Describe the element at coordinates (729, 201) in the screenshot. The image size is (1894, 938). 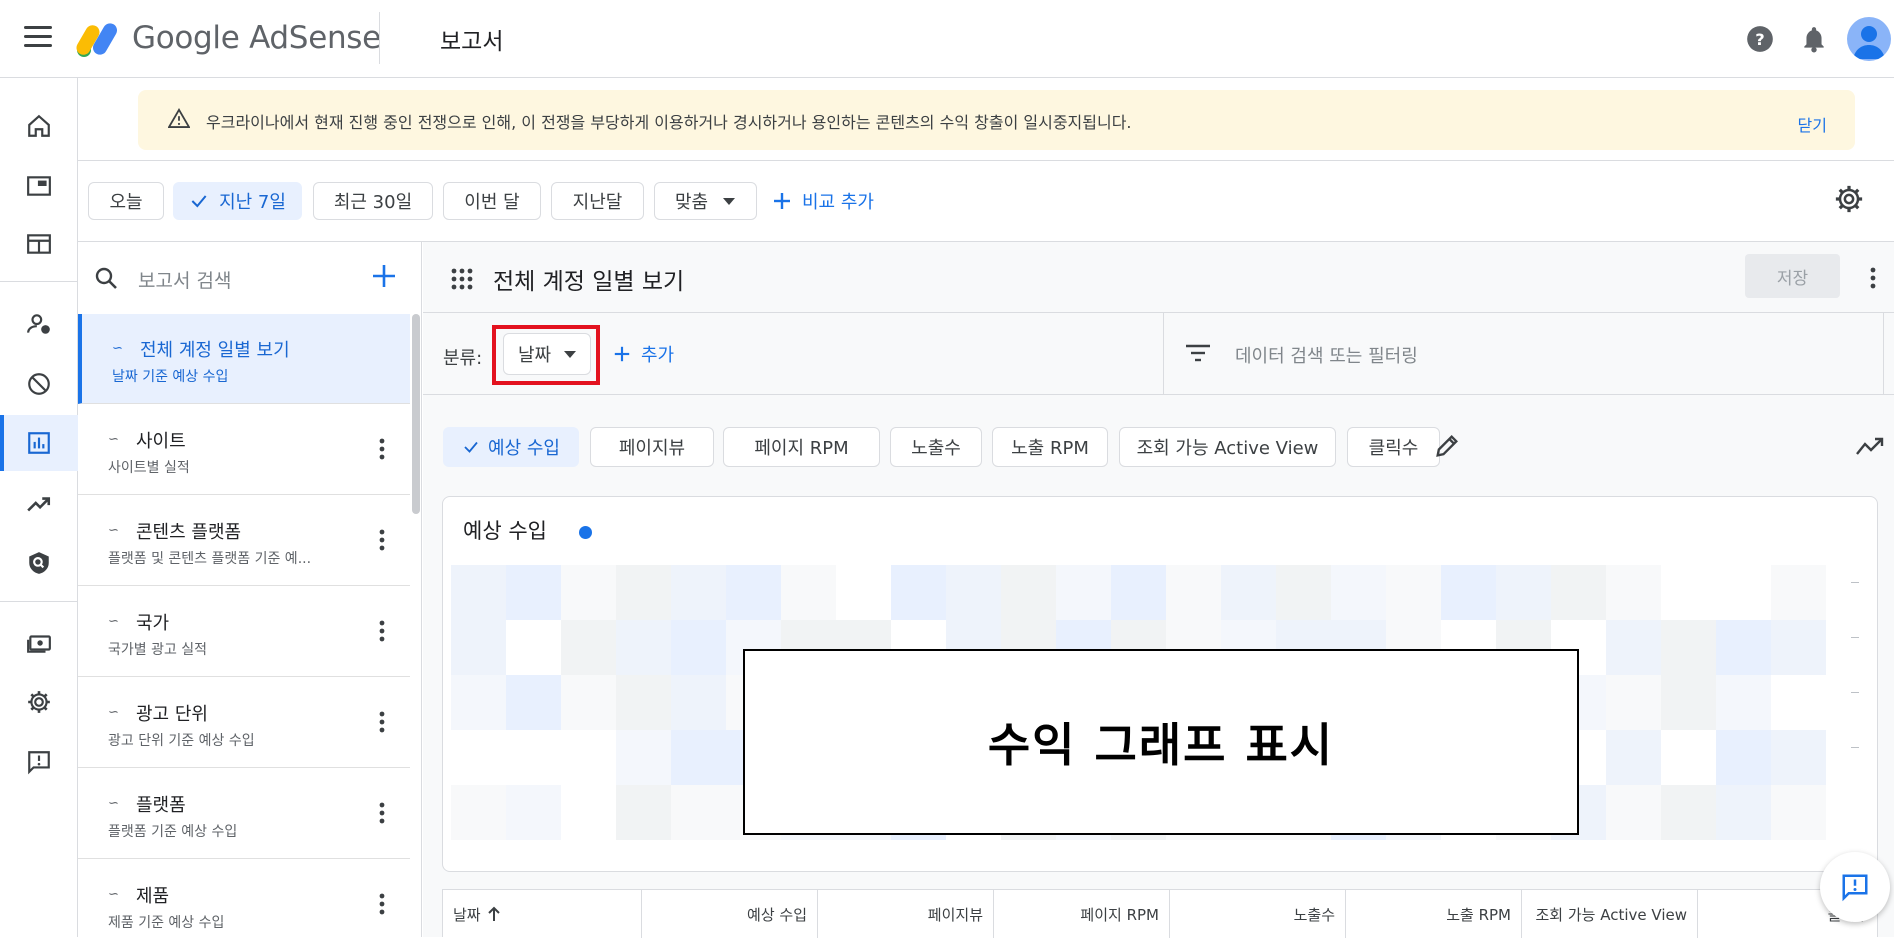
I see `caret-down-icon` at that location.